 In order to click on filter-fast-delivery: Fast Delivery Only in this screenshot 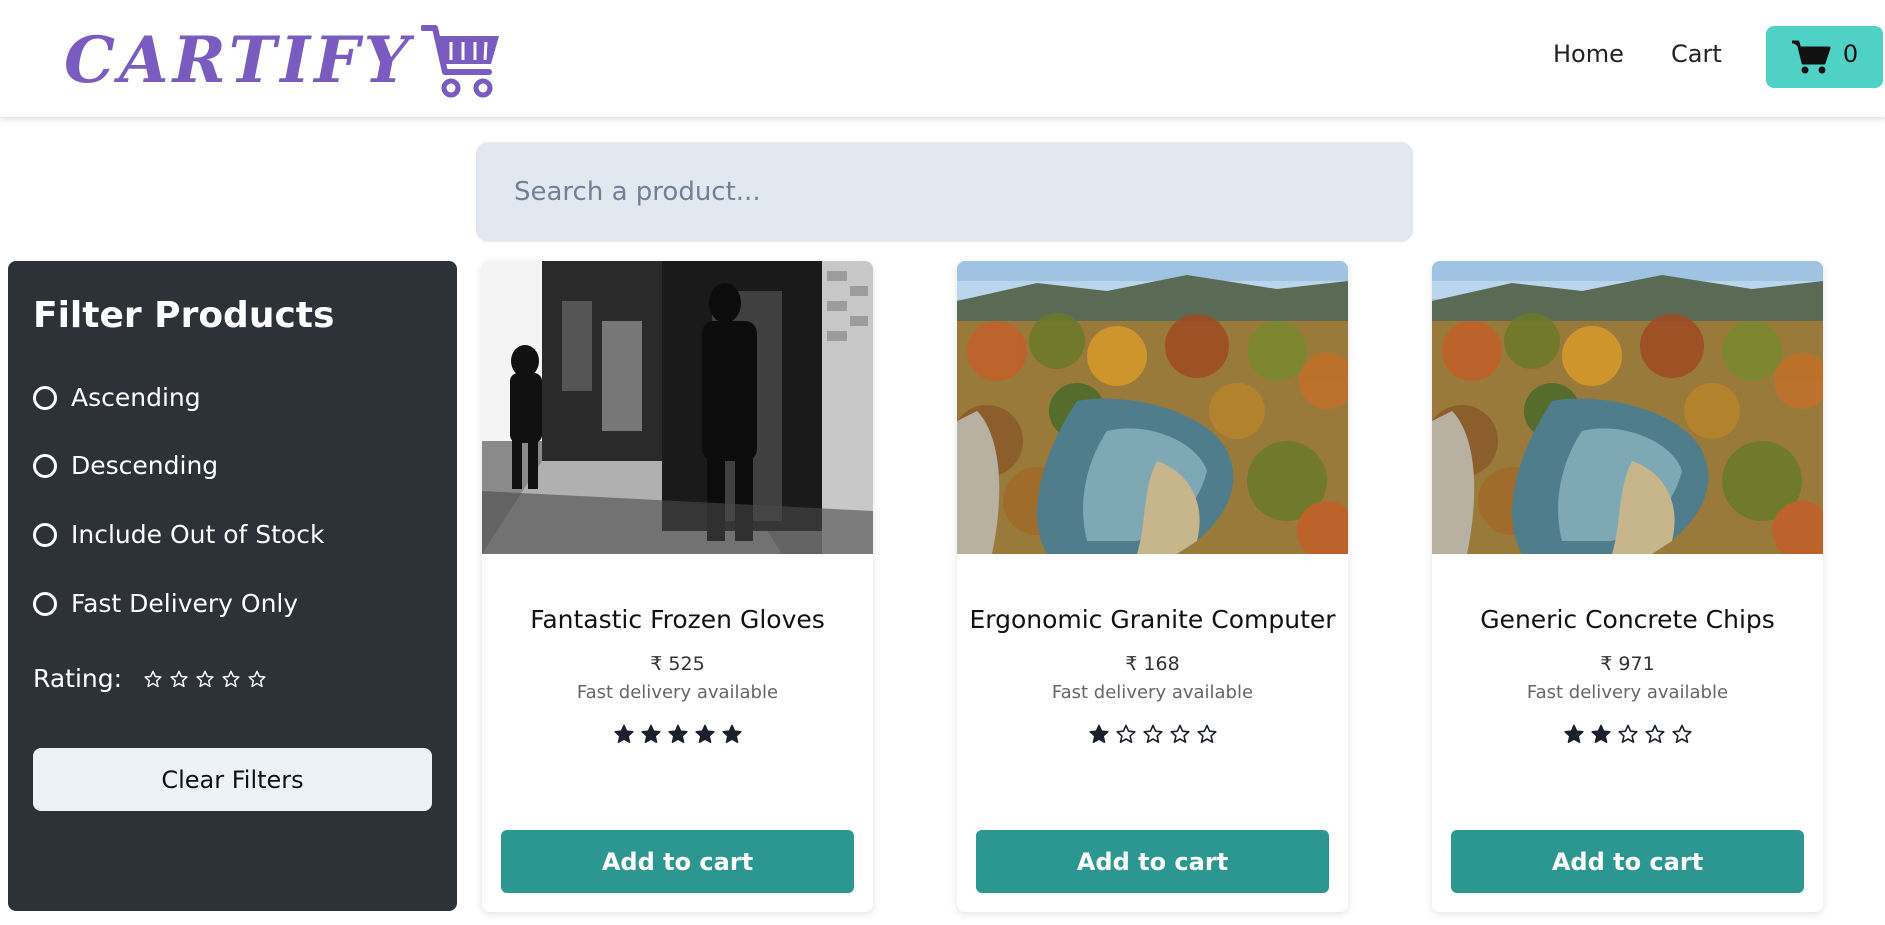, I will do `click(165, 603)`.